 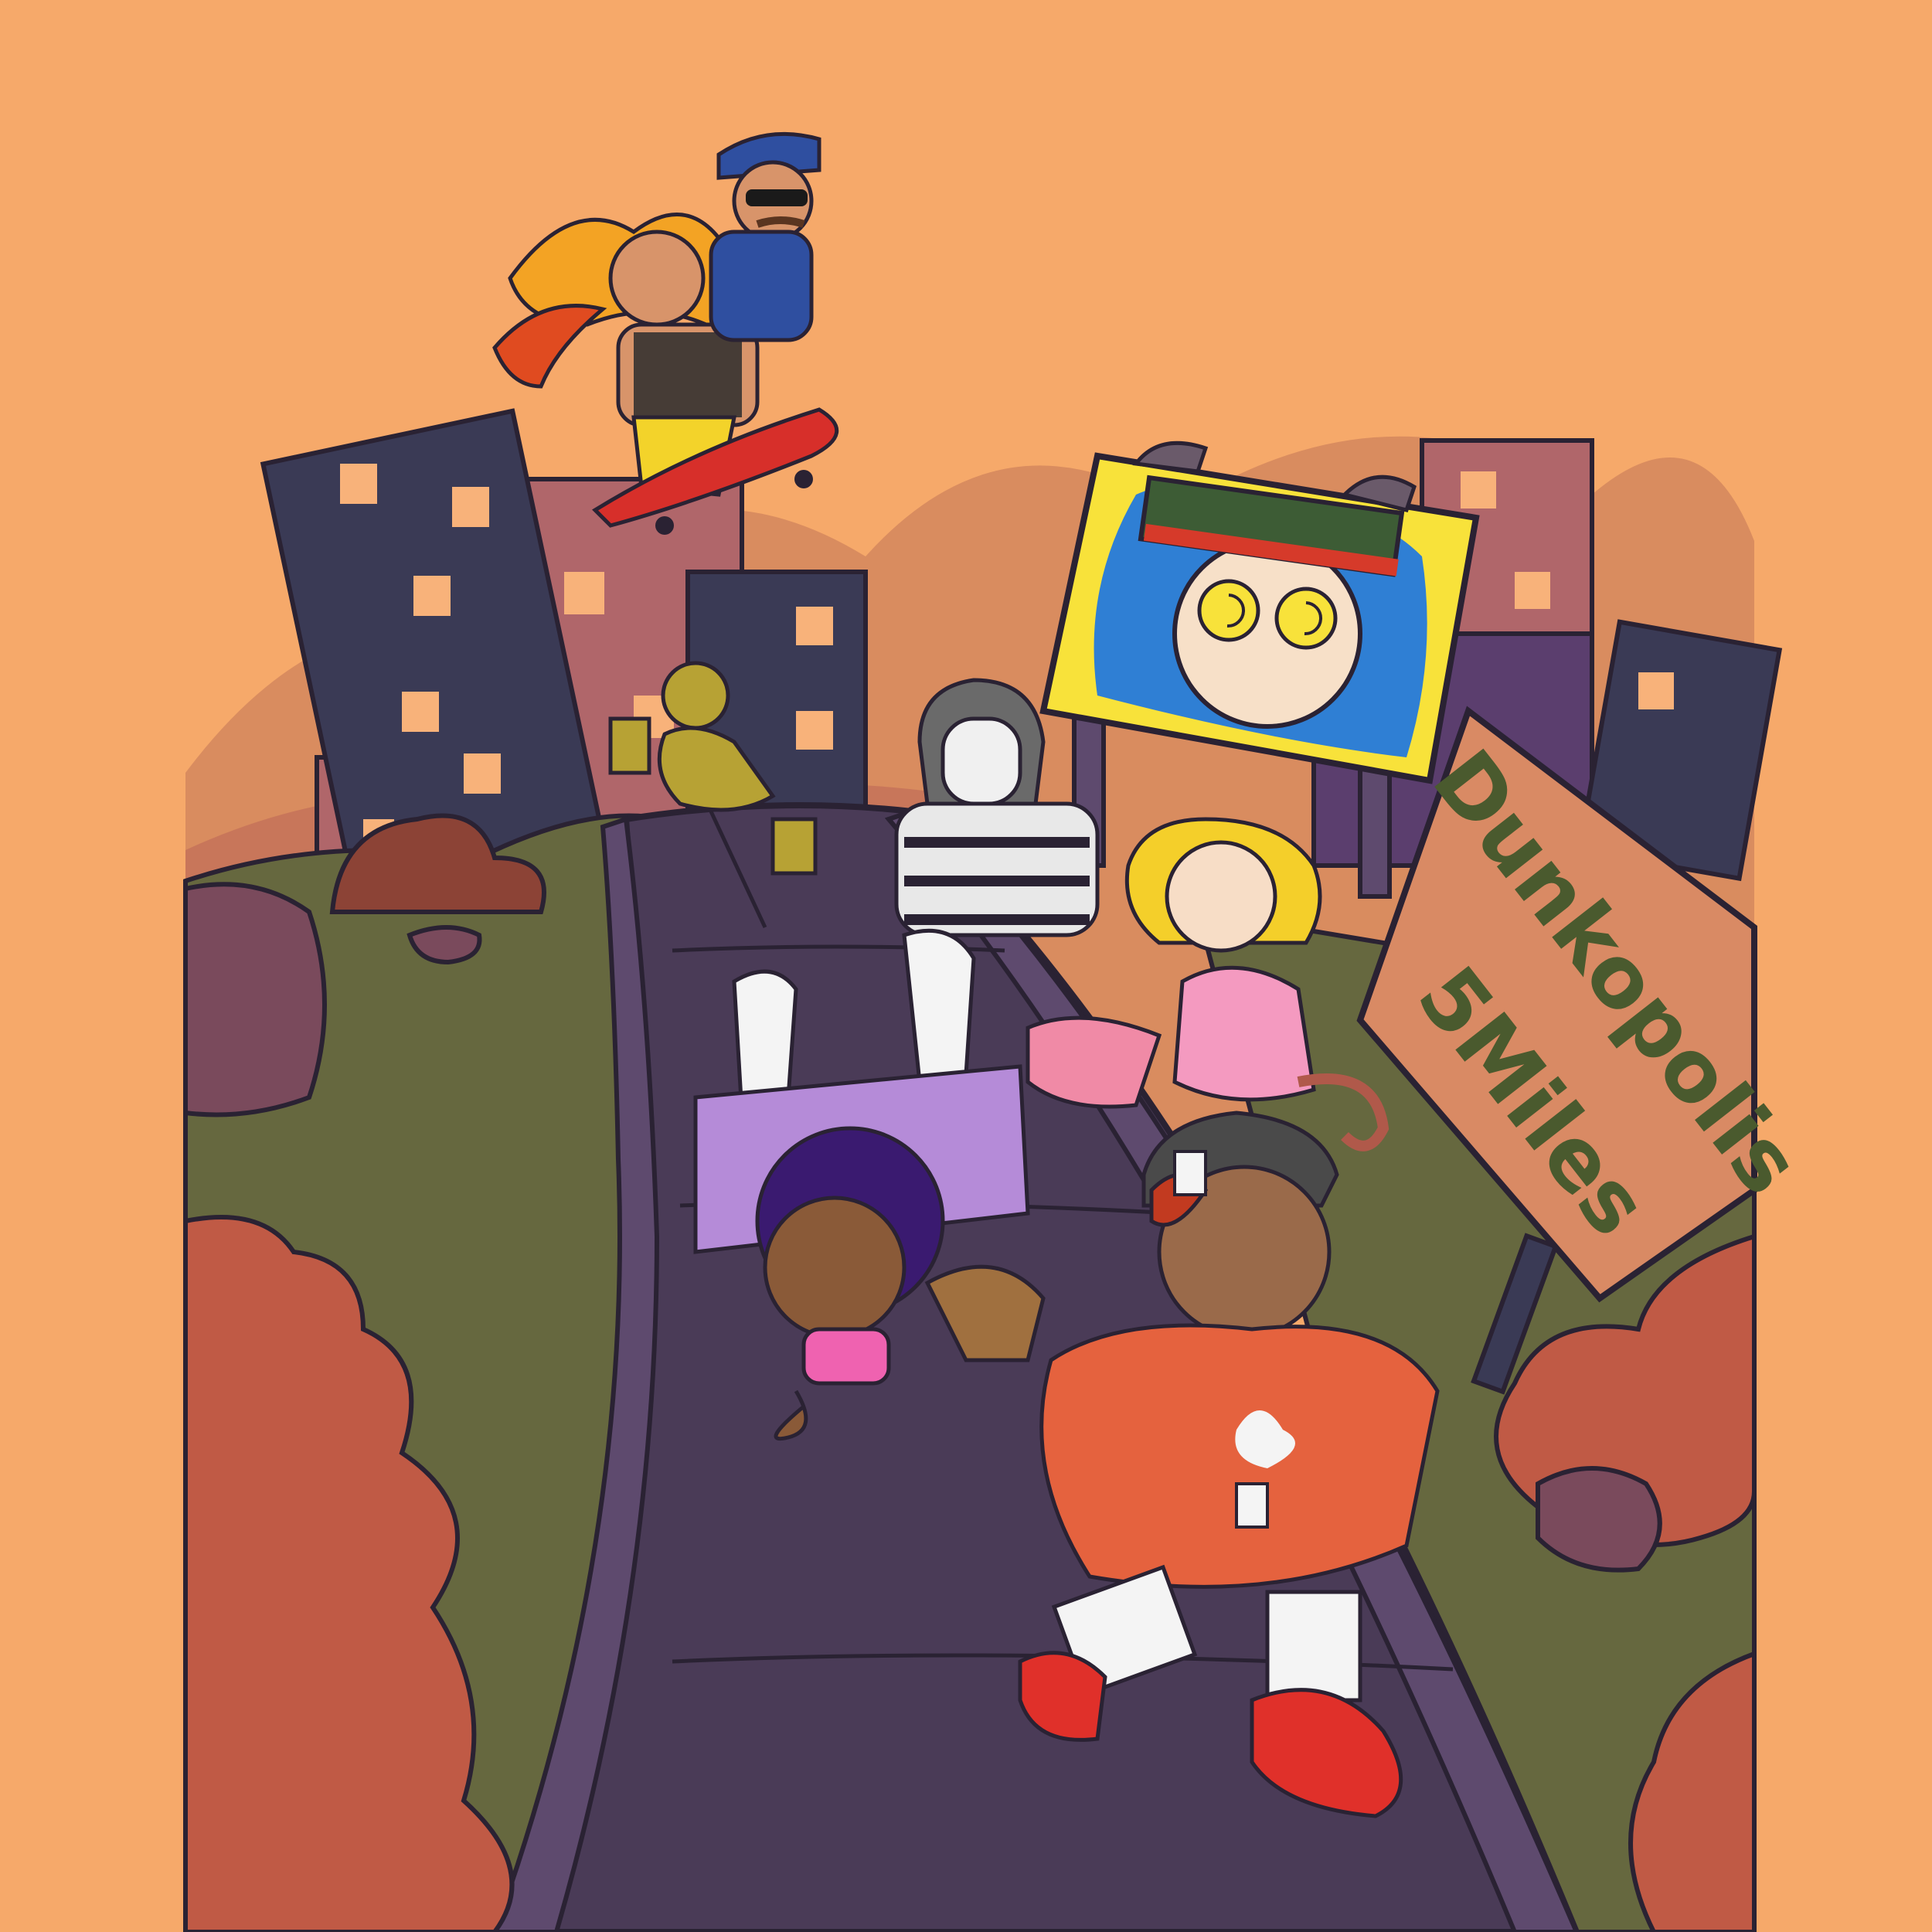 I want to click on police-officer-character, so click(x=765, y=237).